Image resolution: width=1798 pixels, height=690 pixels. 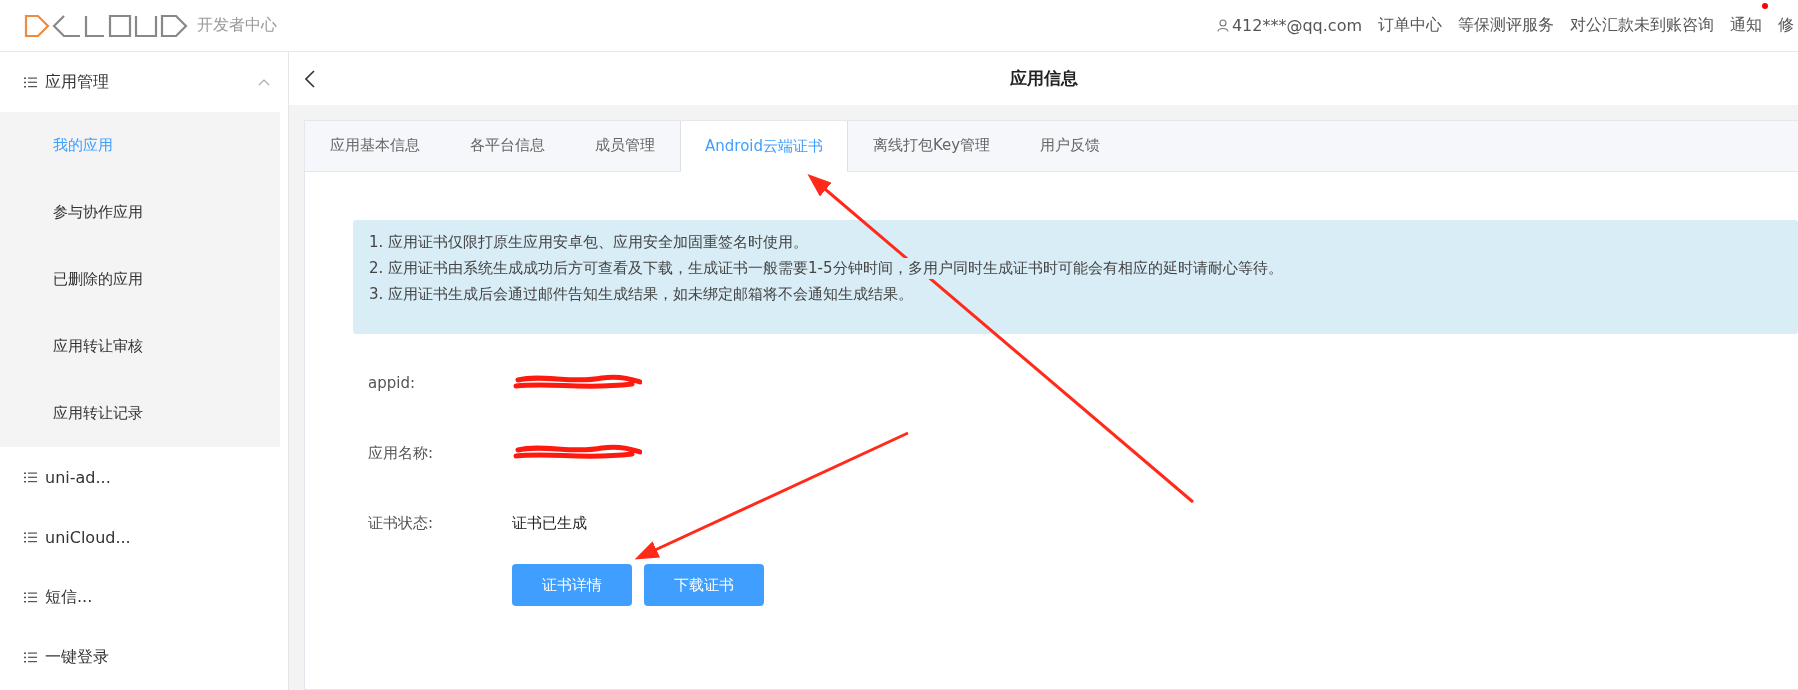 What do you see at coordinates (237, 25) in the screenshot?
I see `logo-subtitle: 开发者中心` at bounding box center [237, 25].